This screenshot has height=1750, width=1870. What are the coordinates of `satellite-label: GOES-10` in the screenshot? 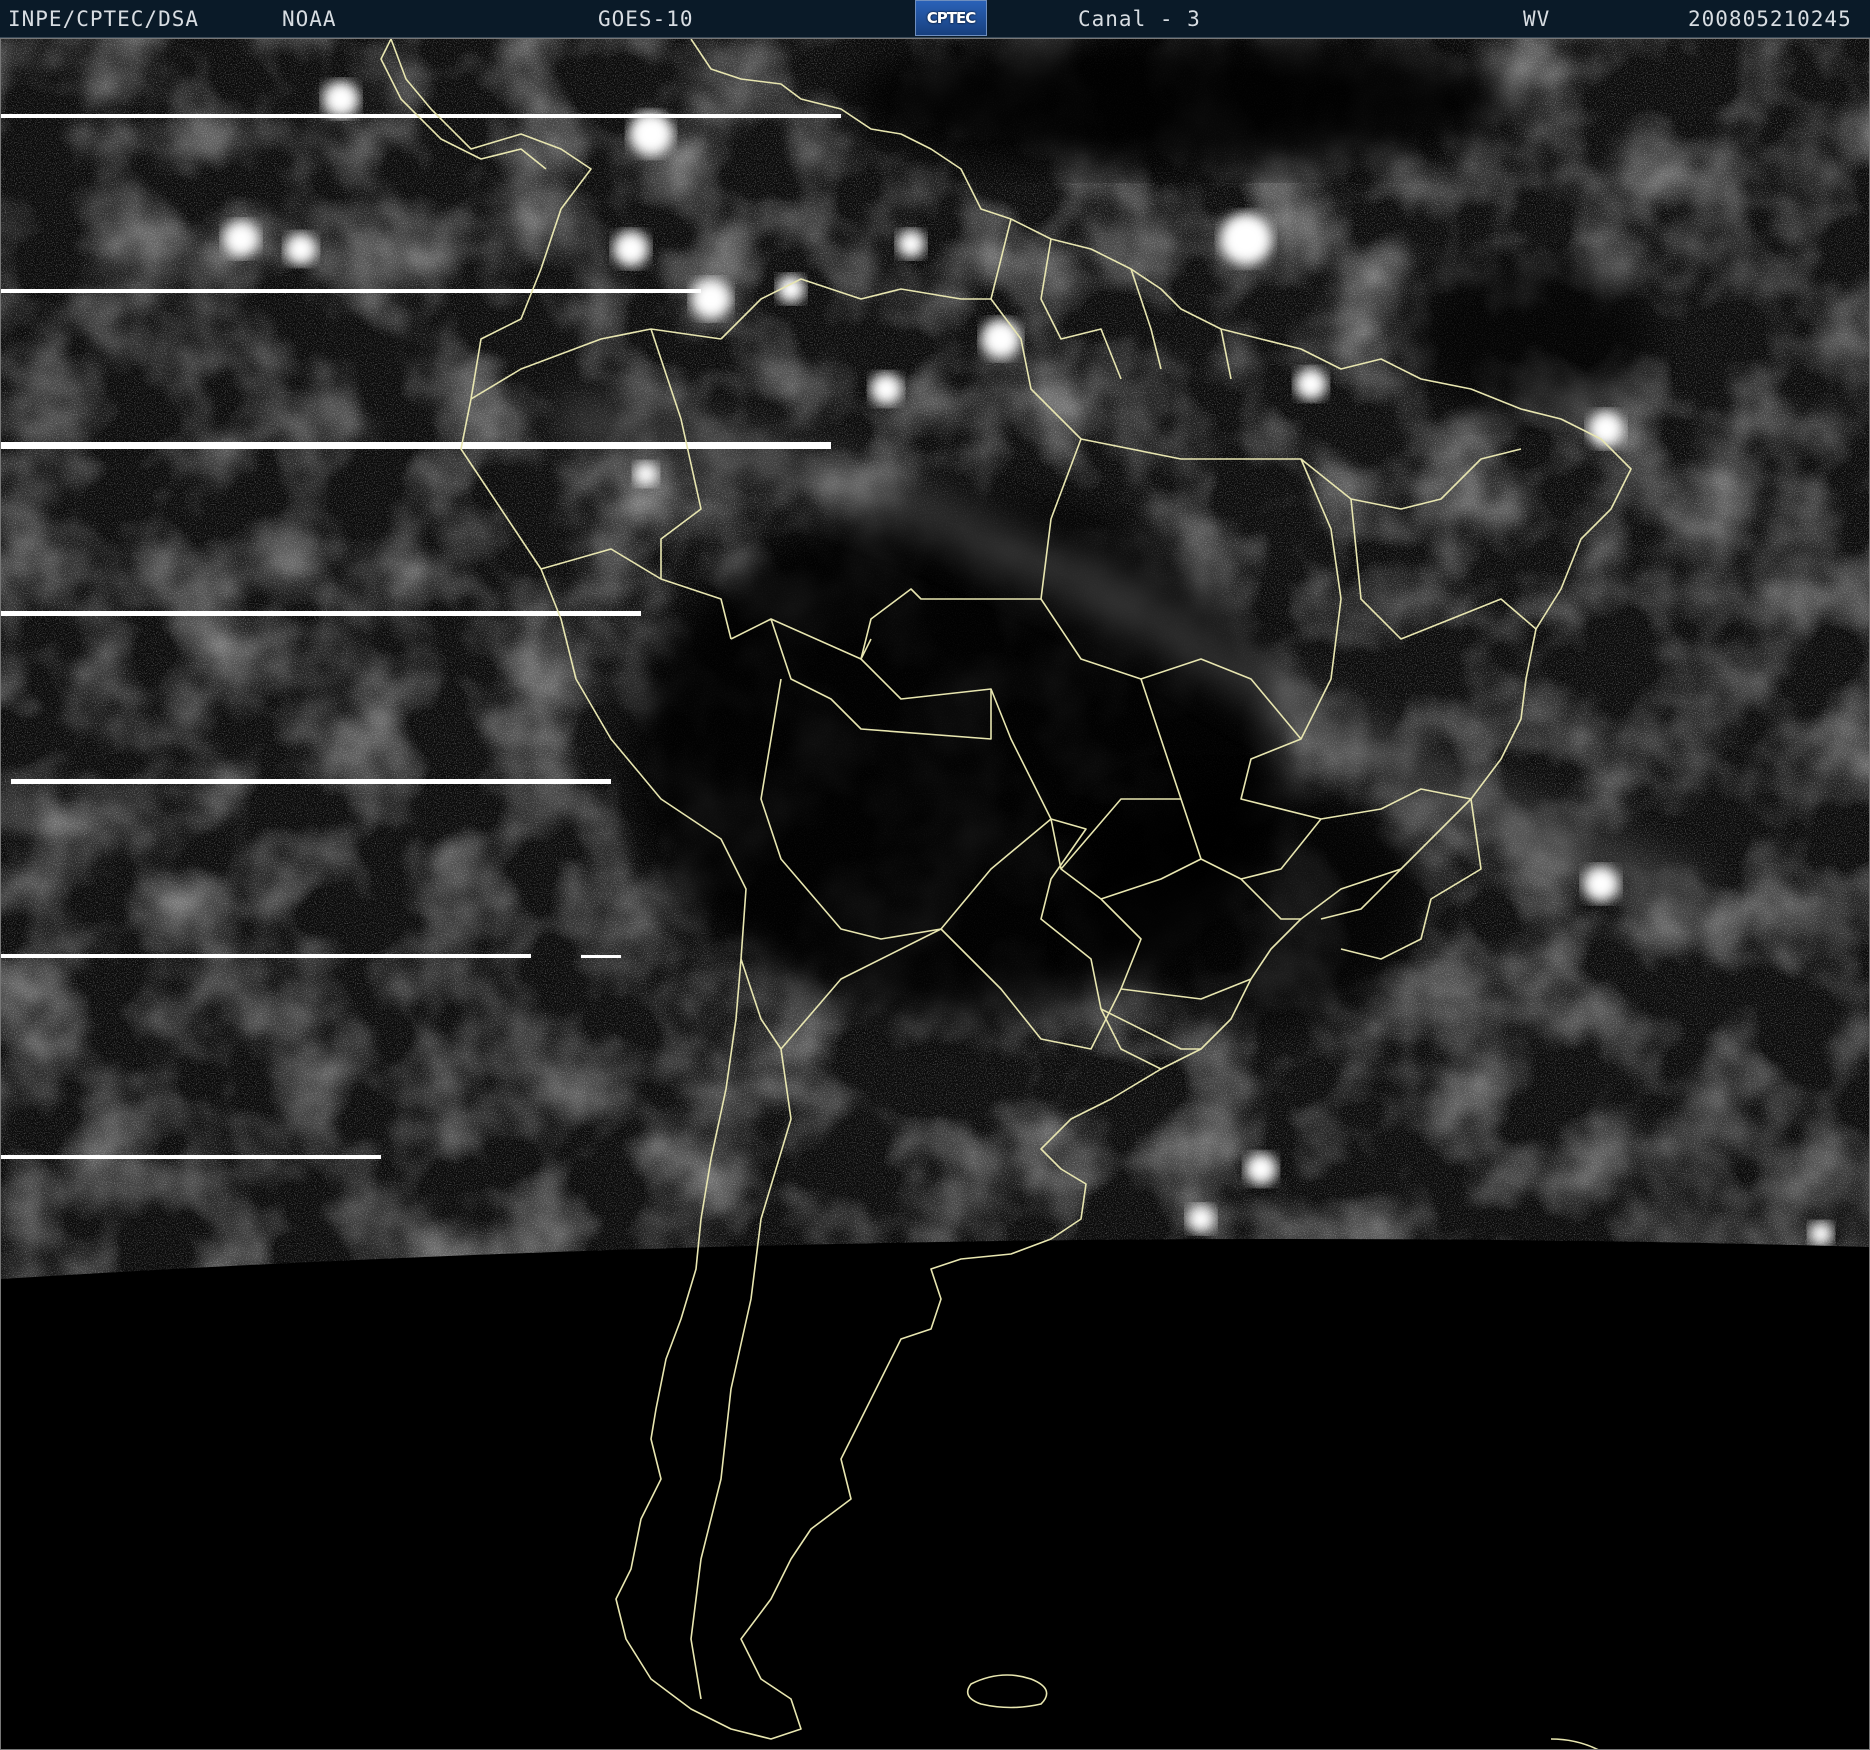 It's located at (646, 19).